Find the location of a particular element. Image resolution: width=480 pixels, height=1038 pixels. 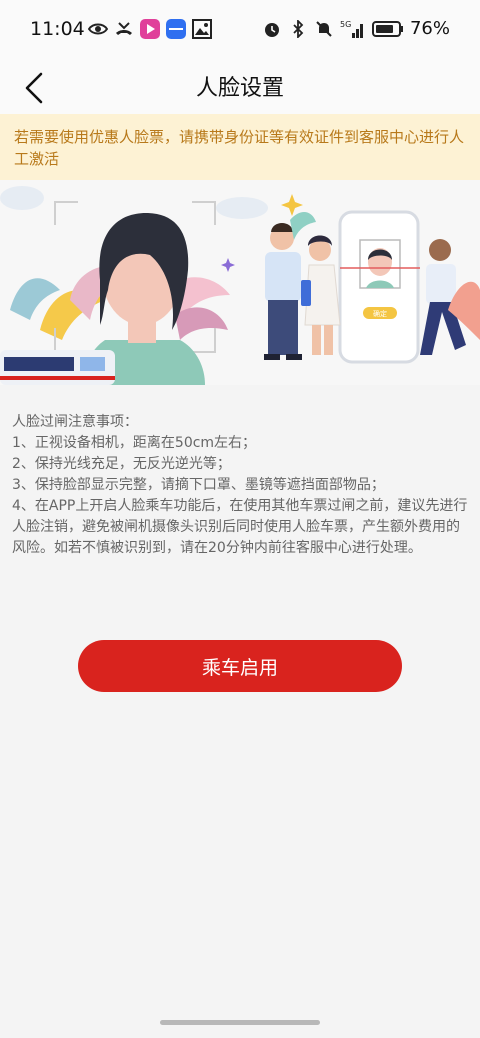

missed-call-icon is located at coordinates (124, 29).